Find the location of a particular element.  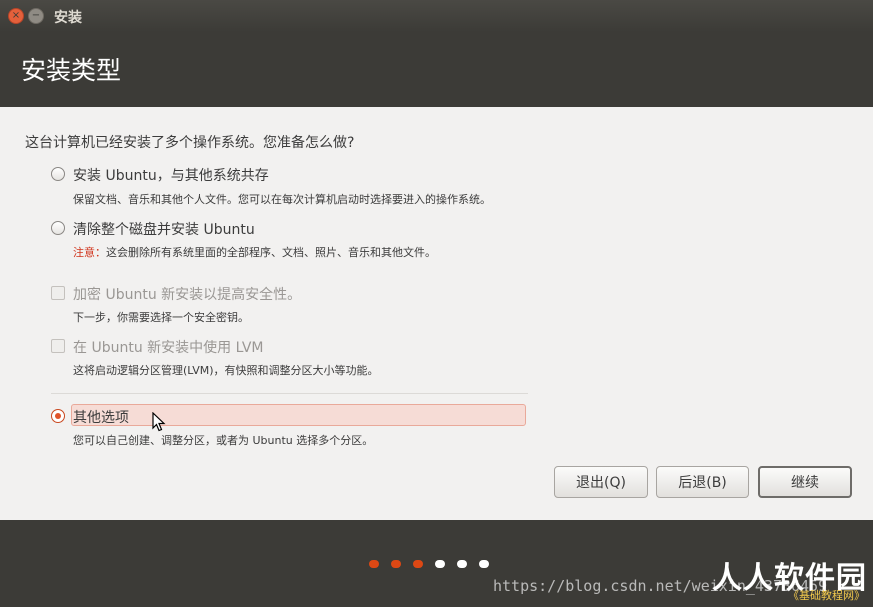

watermark-subtitle: 《基础教程网》 is located at coordinates (826, 595).